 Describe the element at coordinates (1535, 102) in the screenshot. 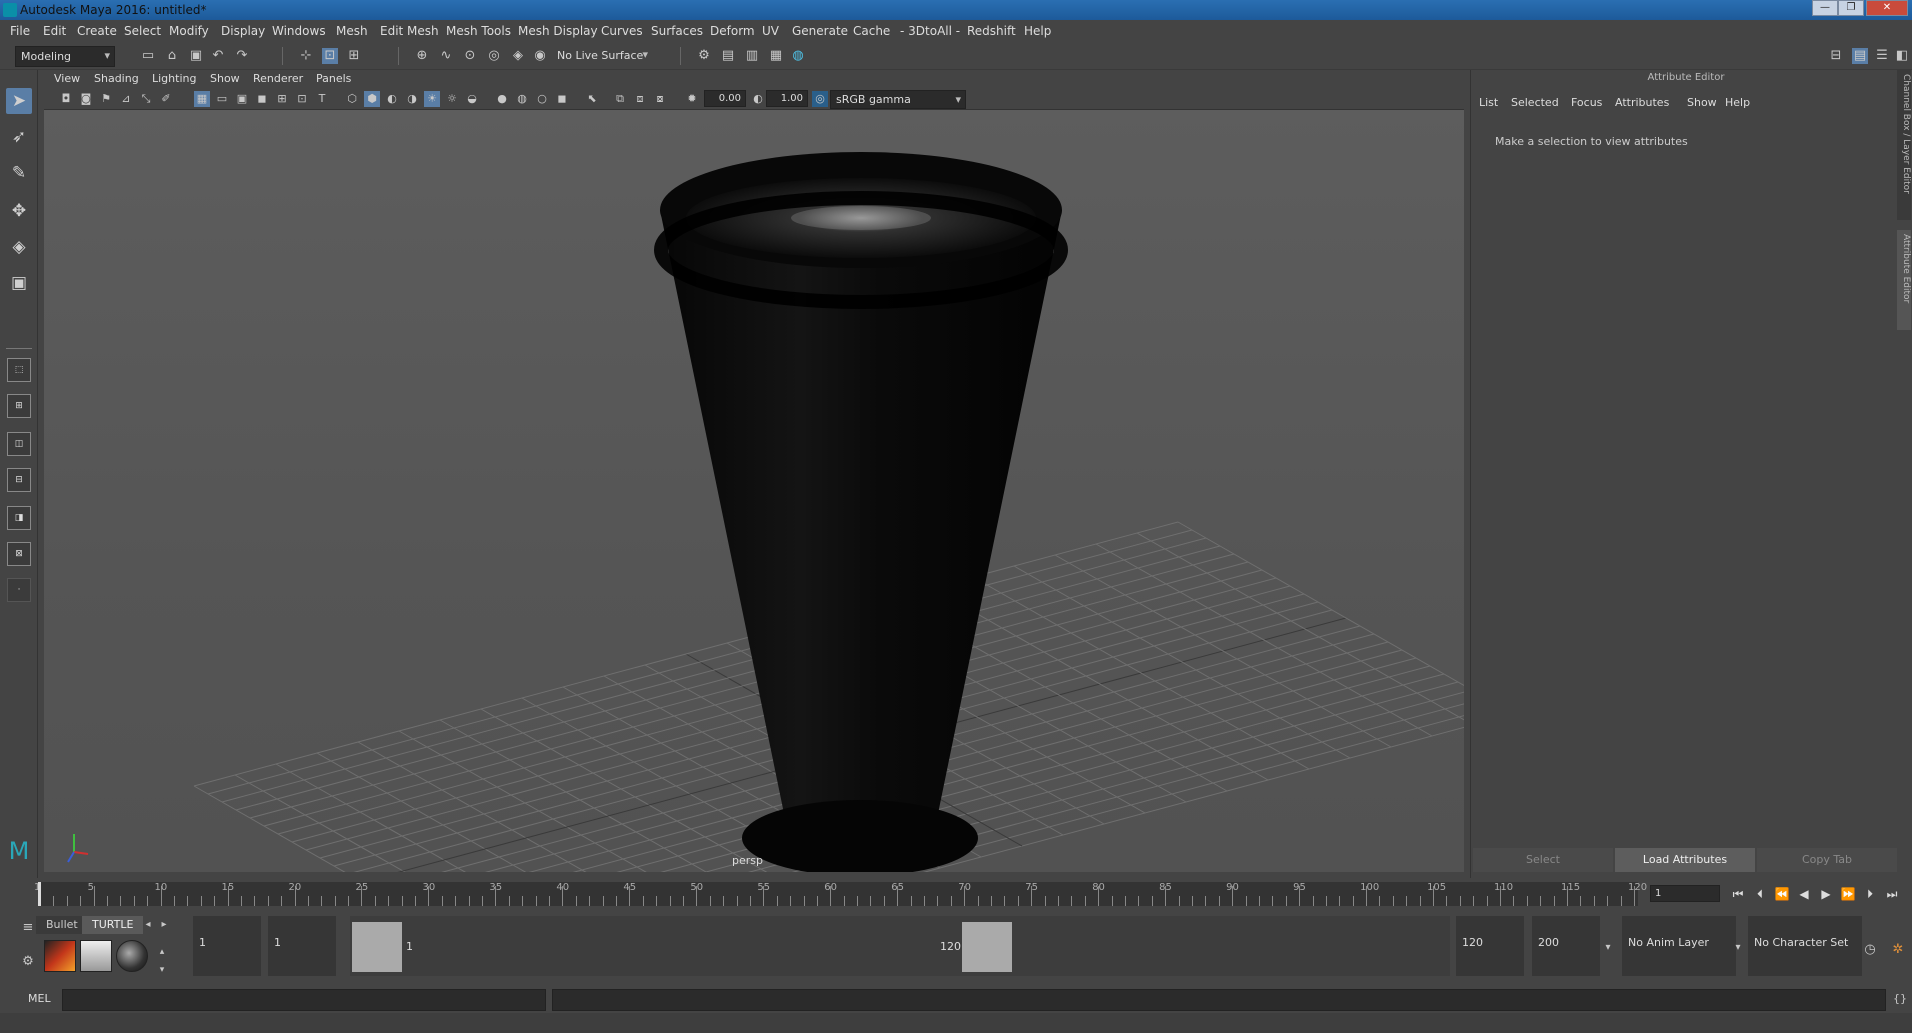

I see `ae-menu-selected: Selected` at that location.